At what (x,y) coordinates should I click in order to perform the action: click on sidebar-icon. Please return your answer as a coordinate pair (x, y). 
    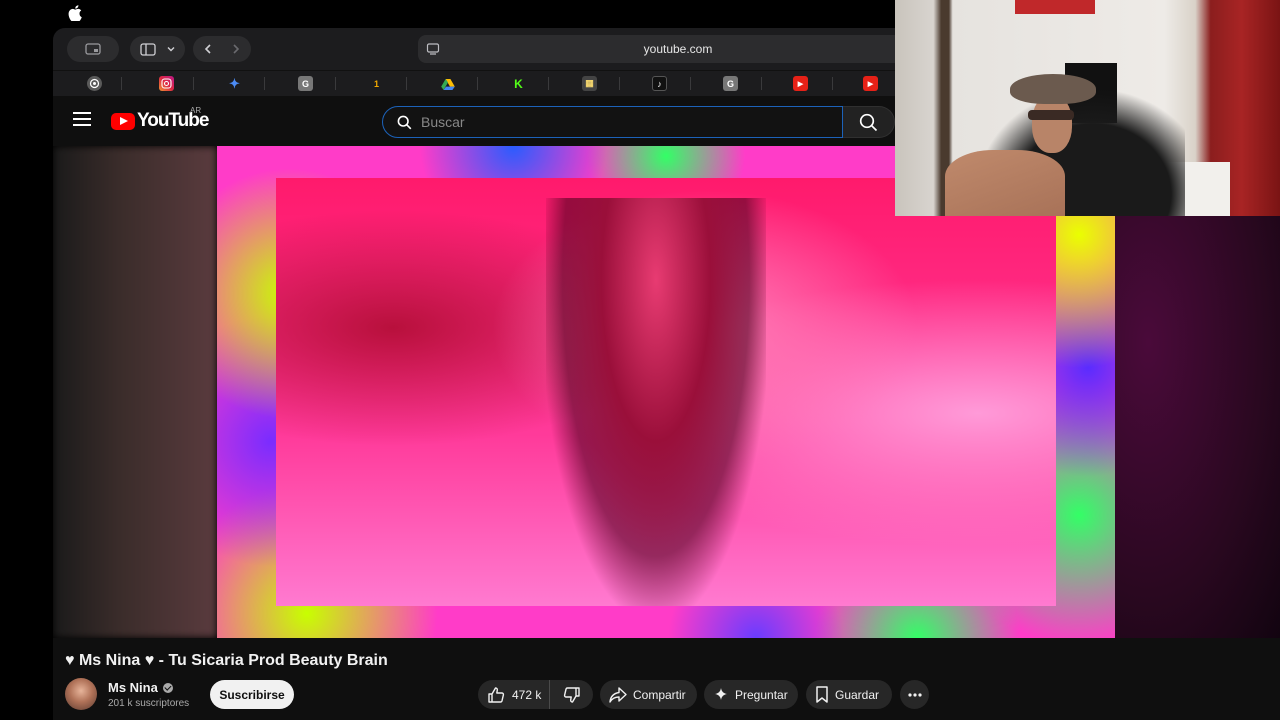
    Looking at the image, I should click on (147, 49).